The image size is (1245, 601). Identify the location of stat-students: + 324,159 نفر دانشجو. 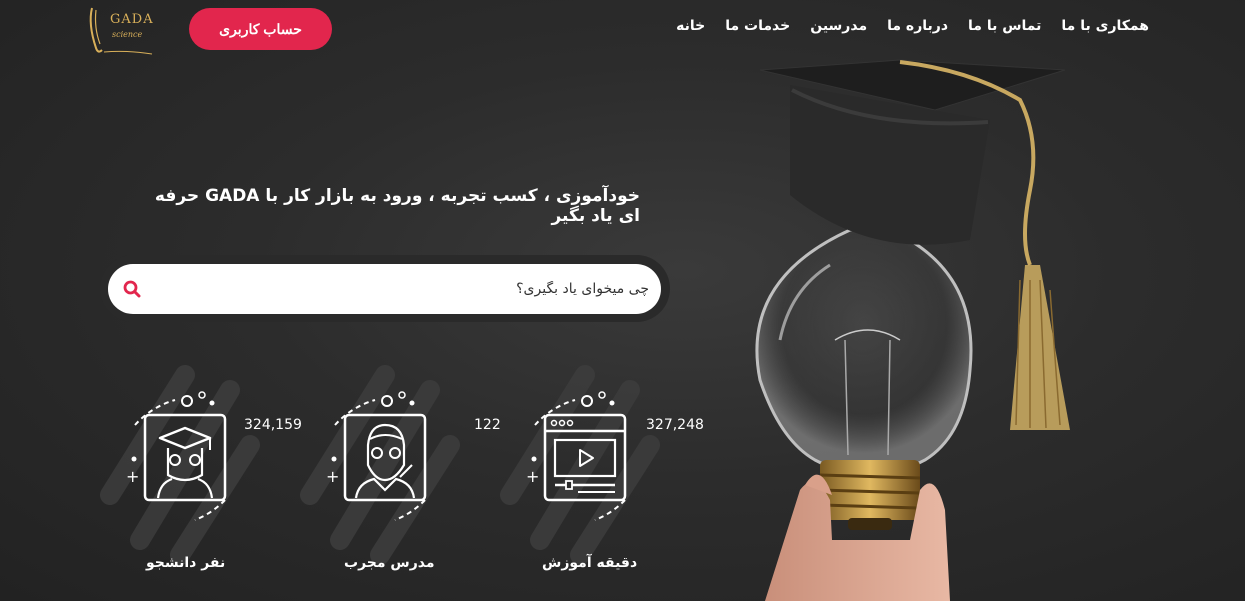
(201, 480).